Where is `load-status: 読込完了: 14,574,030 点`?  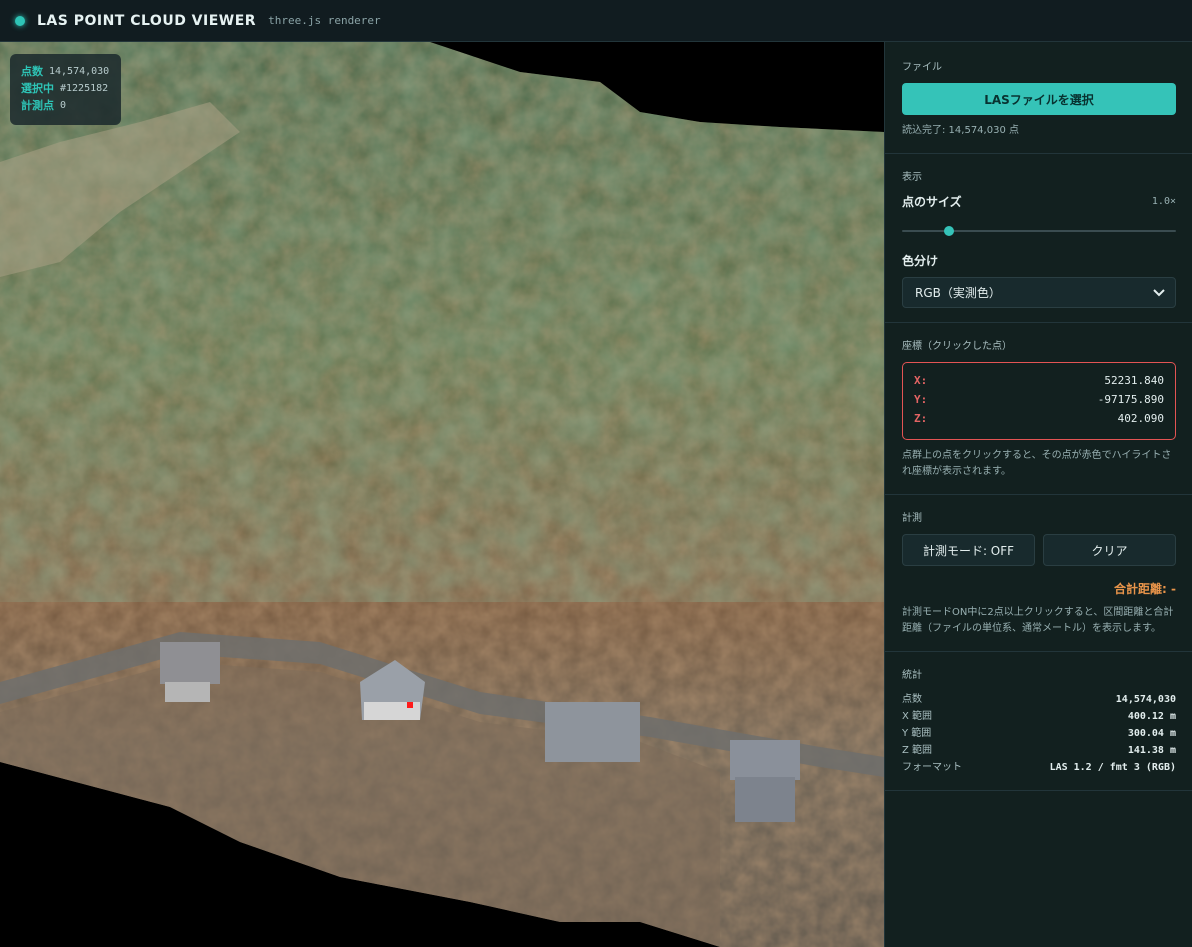 load-status: 読込完了: 14,574,030 点 is located at coordinates (960, 130).